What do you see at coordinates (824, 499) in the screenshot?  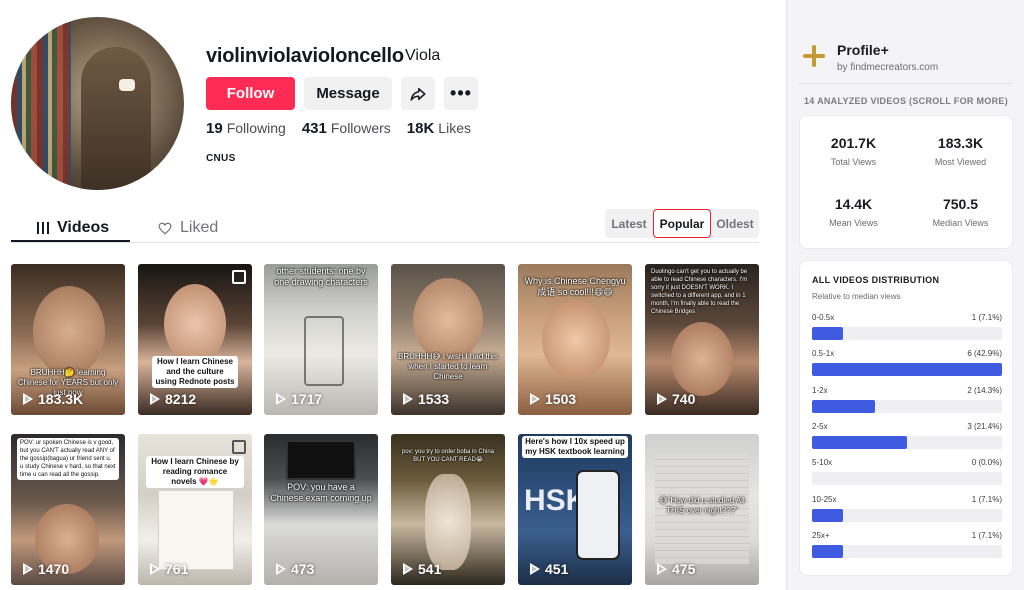 I see `distribution-range-label: 10-25x` at bounding box center [824, 499].